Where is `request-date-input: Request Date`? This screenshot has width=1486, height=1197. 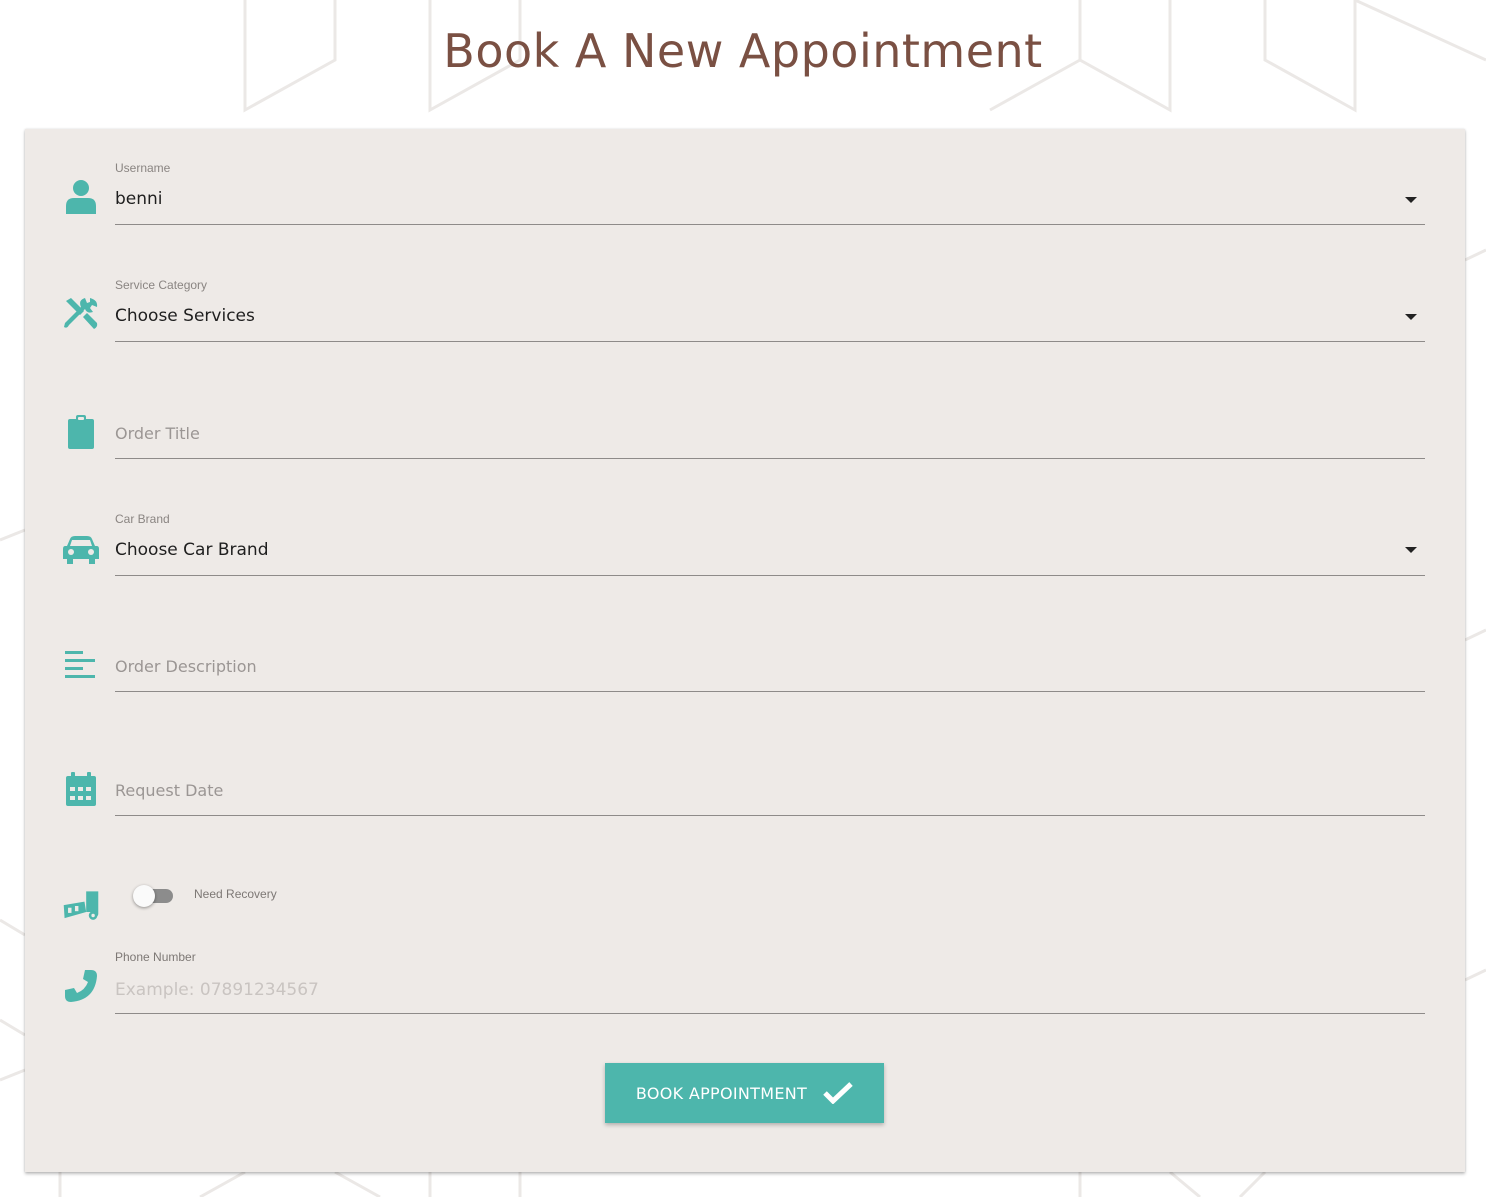 request-date-input: Request Date is located at coordinates (770, 784).